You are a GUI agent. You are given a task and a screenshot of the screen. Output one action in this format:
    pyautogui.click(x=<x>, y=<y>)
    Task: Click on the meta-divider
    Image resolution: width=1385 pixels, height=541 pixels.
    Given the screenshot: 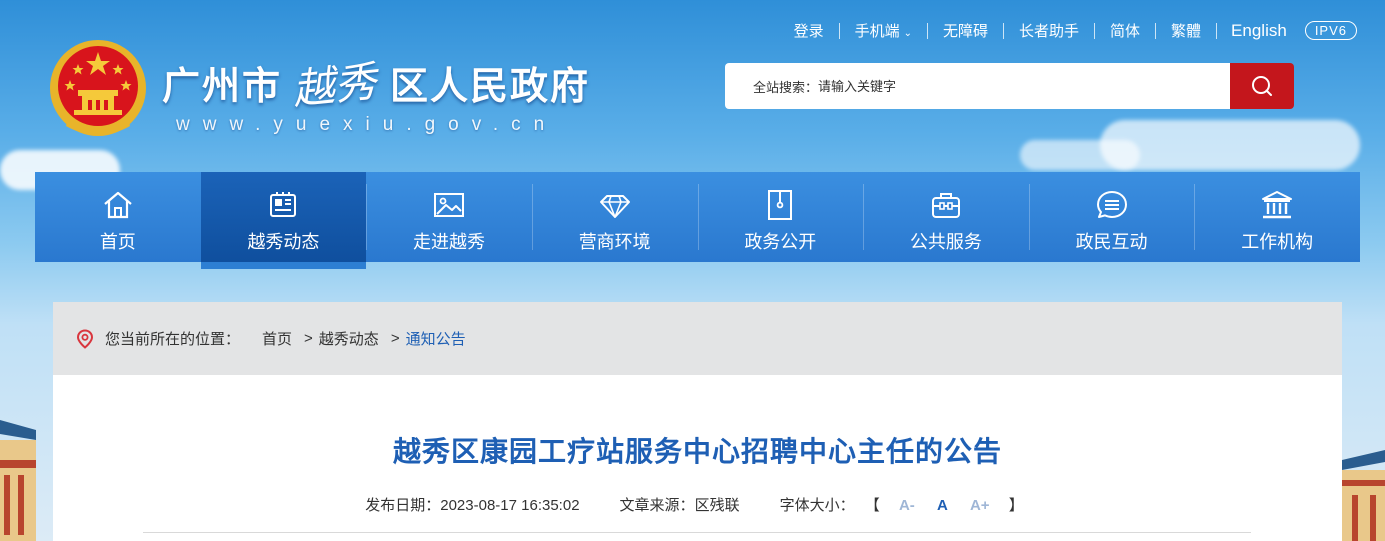 What is the action you would take?
    pyautogui.click(x=697, y=532)
    